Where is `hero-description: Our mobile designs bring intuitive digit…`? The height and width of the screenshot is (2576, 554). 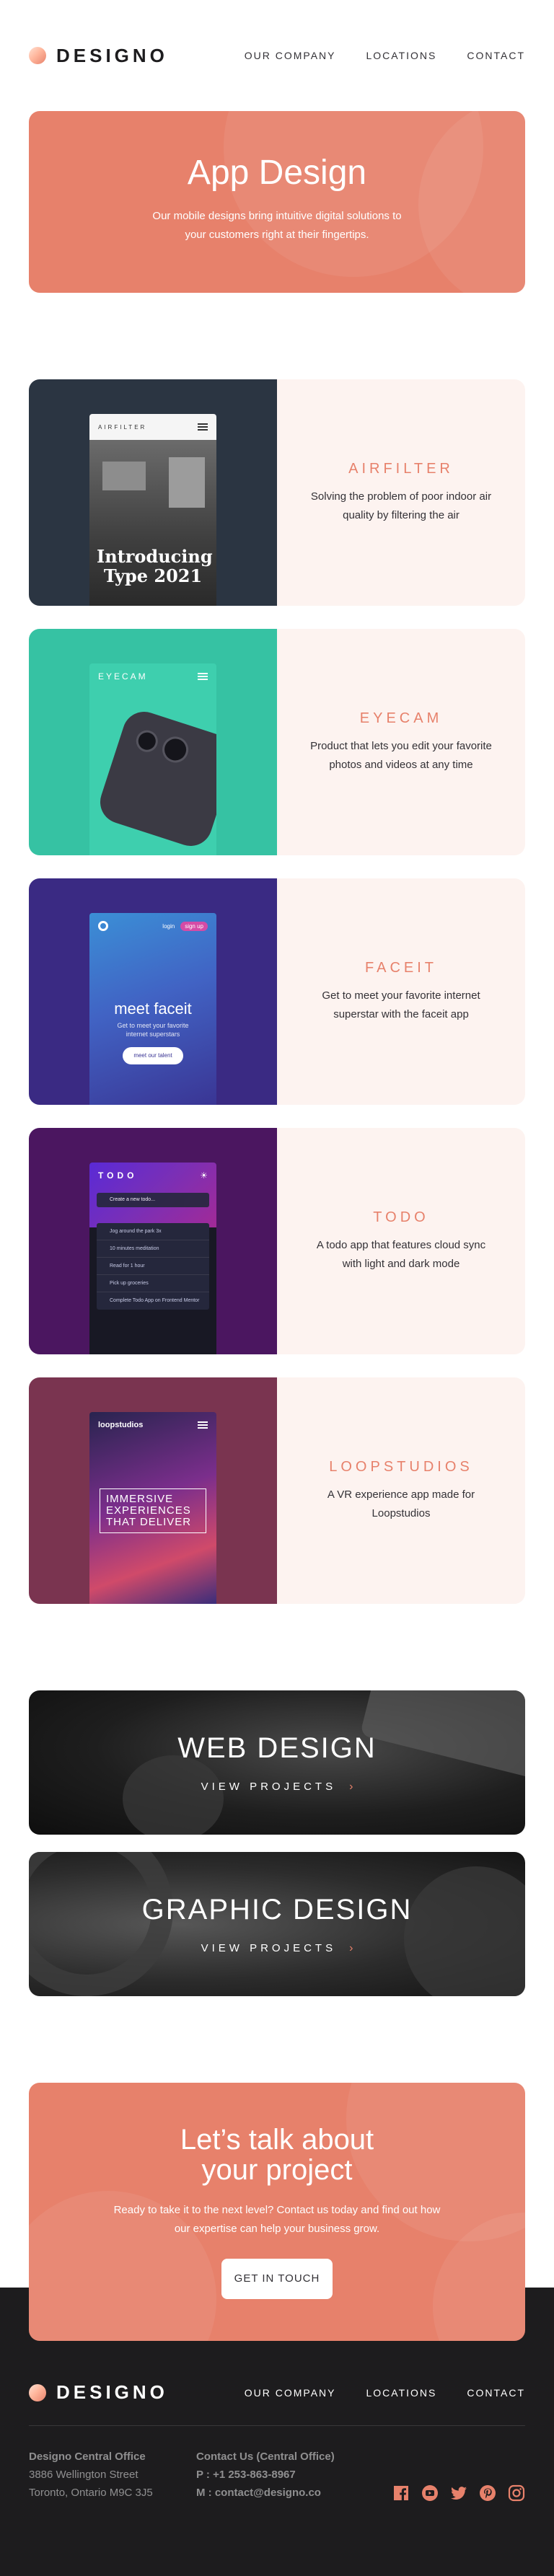
hero-description: Our mobile designs bring intuitive digit… is located at coordinates (277, 225).